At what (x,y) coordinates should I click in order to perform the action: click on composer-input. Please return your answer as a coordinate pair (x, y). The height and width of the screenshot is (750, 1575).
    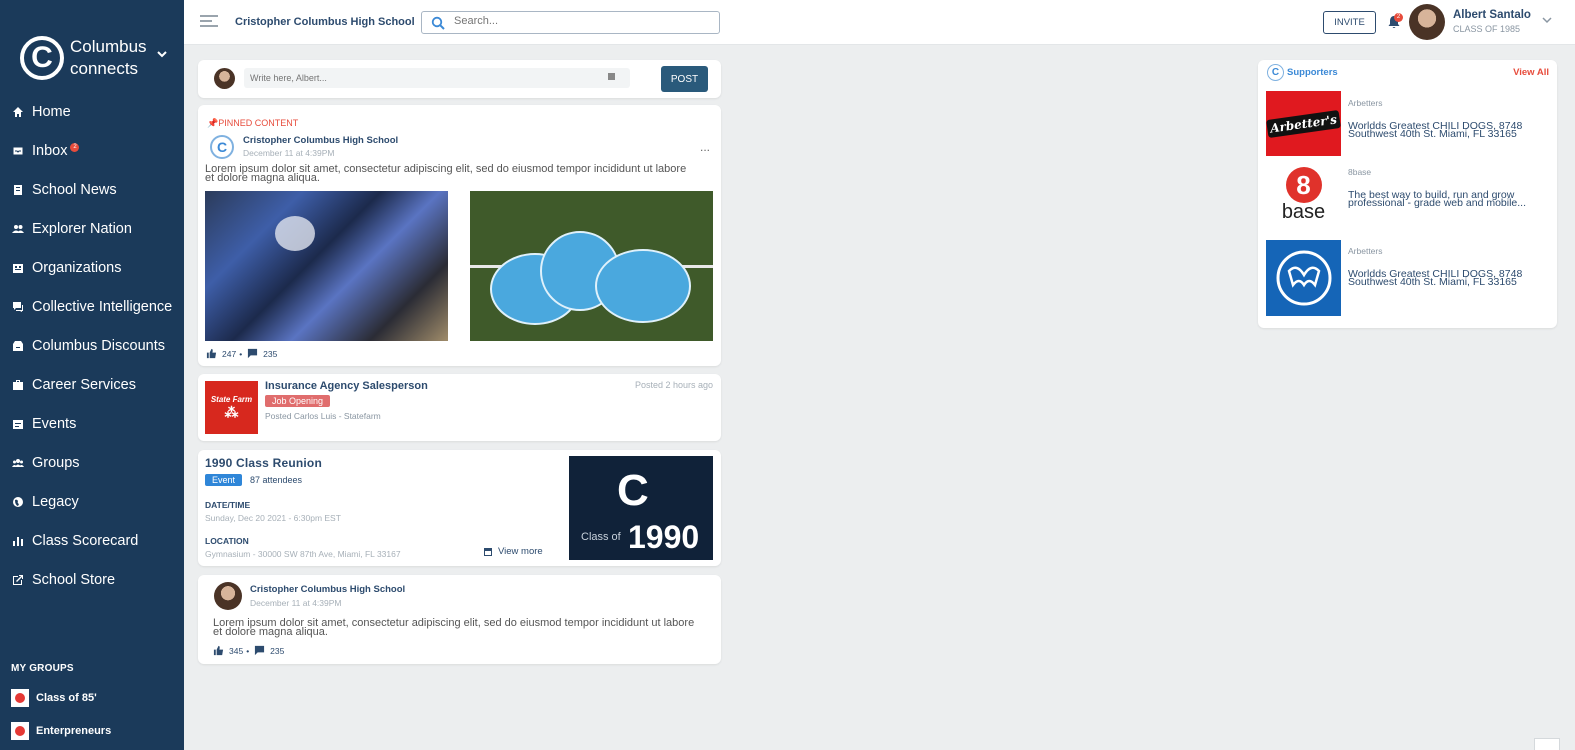
    Looking at the image, I should click on (437, 78).